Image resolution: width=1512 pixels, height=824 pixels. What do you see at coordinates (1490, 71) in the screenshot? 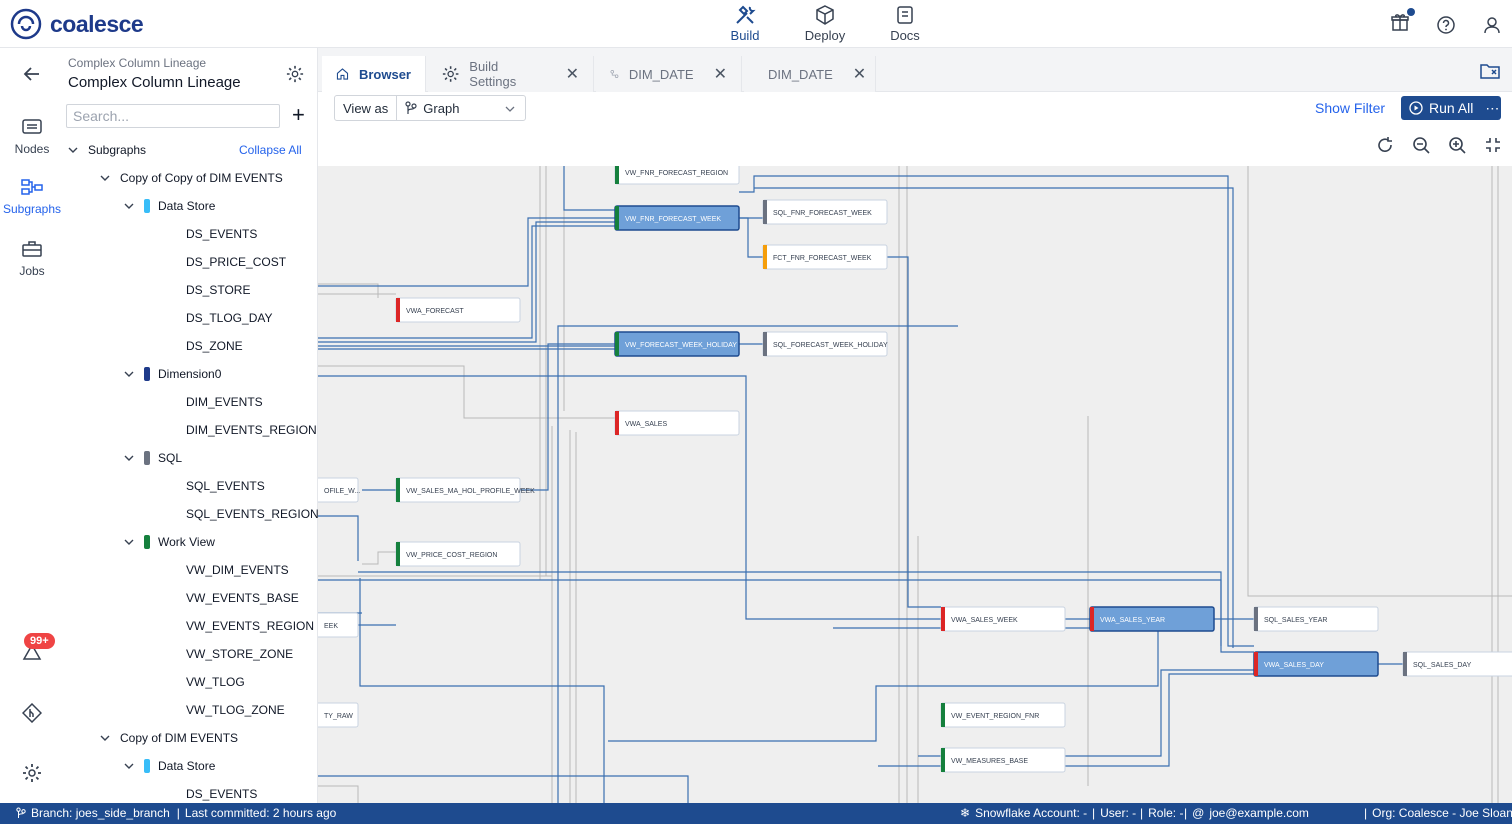
I see `folder-x-icon` at bounding box center [1490, 71].